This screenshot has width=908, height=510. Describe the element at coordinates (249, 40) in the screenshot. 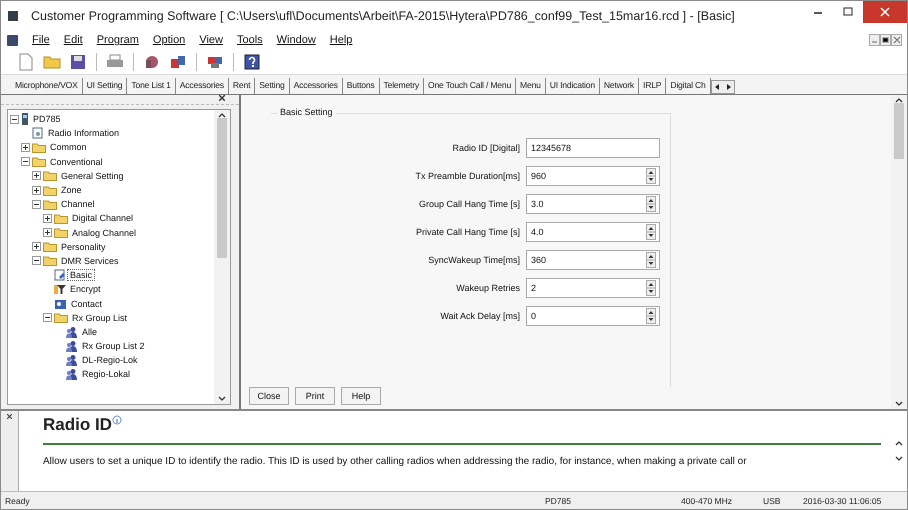

I see `menu-item: Tools` at that location.